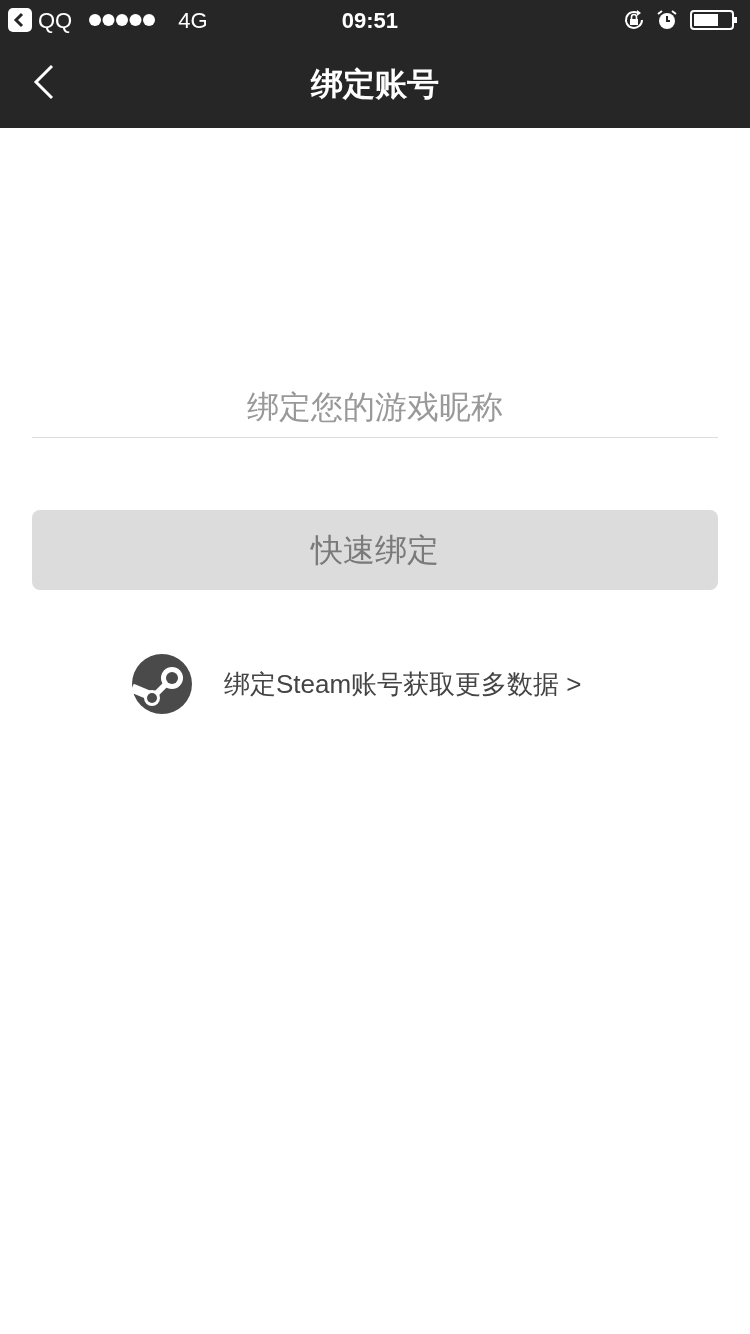  I want to click on time-label: 09:51, so click(369, 20).